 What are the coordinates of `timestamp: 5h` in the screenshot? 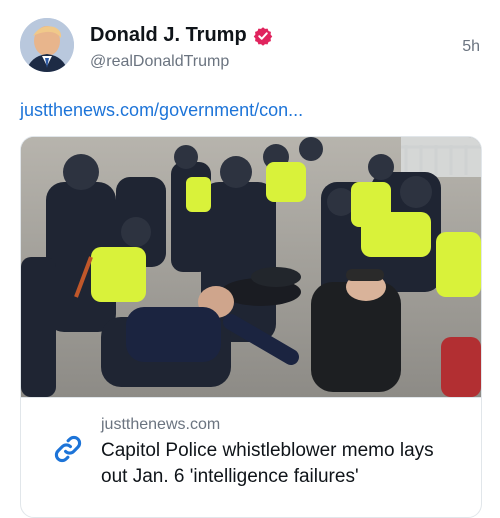 It's located at (471, 47).